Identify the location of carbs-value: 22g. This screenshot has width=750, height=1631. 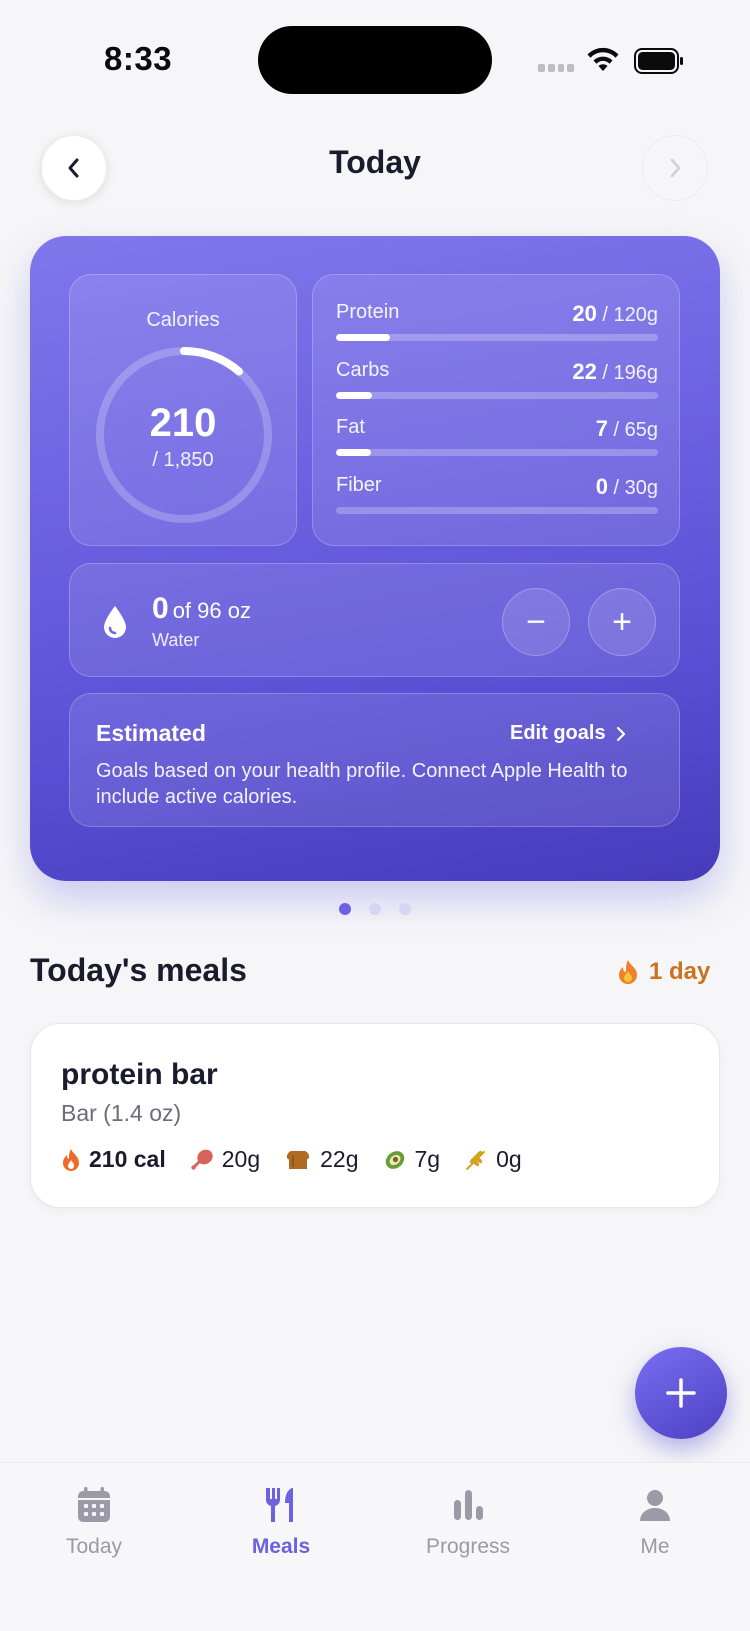
(339, 1159).